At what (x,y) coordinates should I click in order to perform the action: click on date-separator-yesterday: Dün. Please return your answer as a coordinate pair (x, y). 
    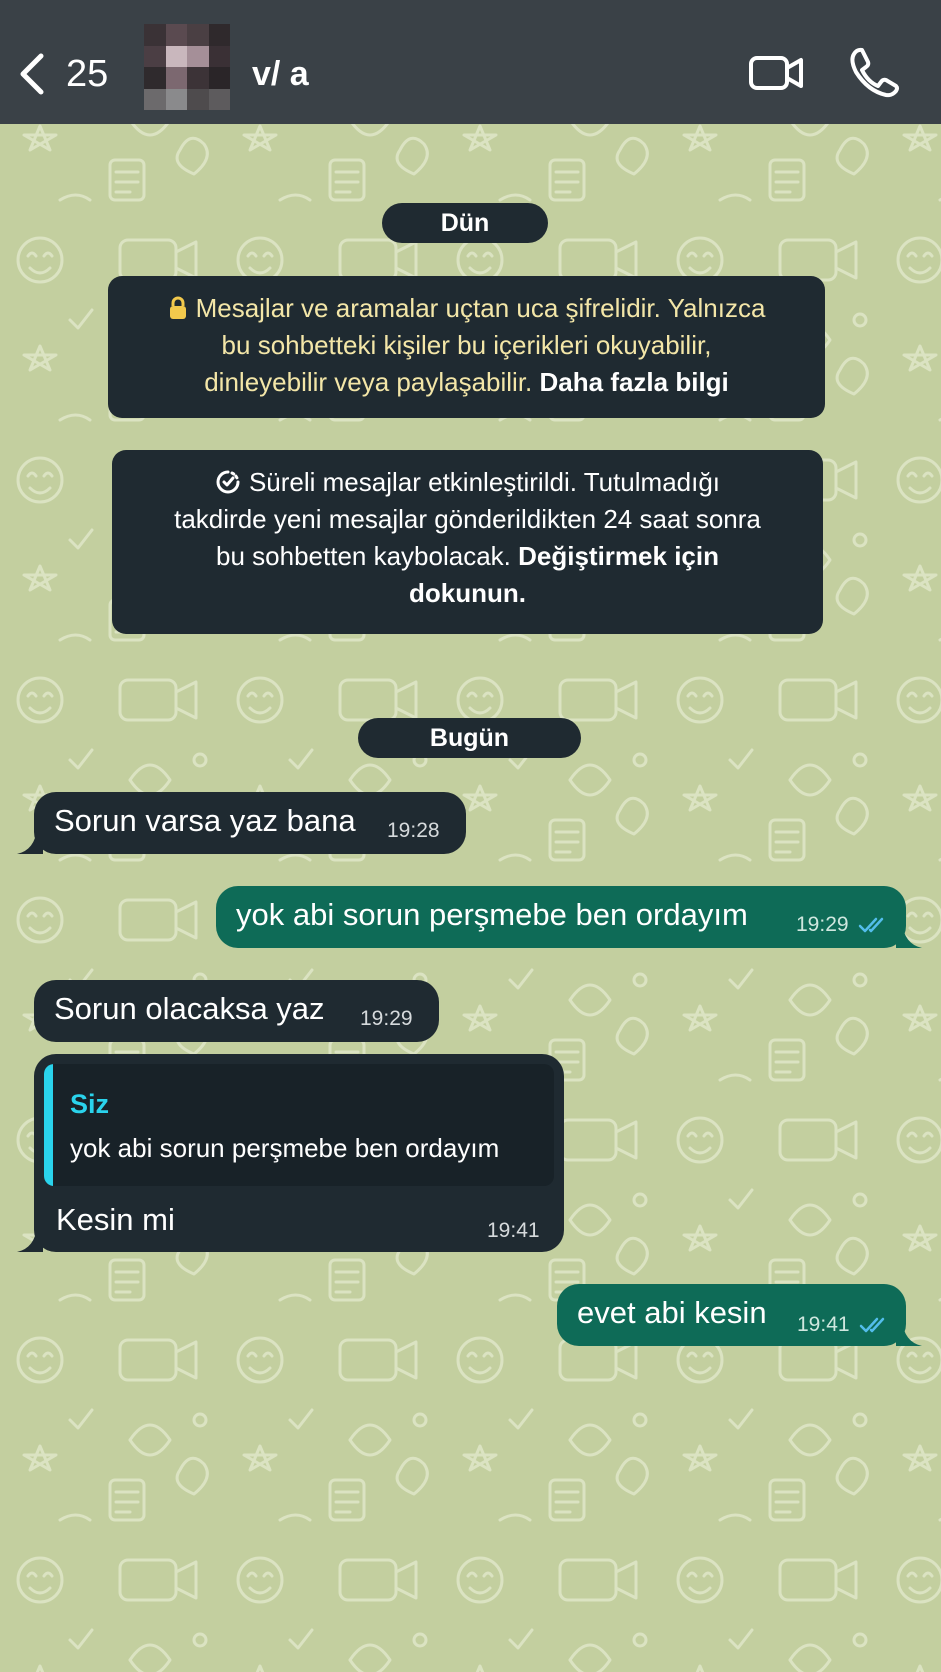
    Looking at the image, I should click on (465, 223).